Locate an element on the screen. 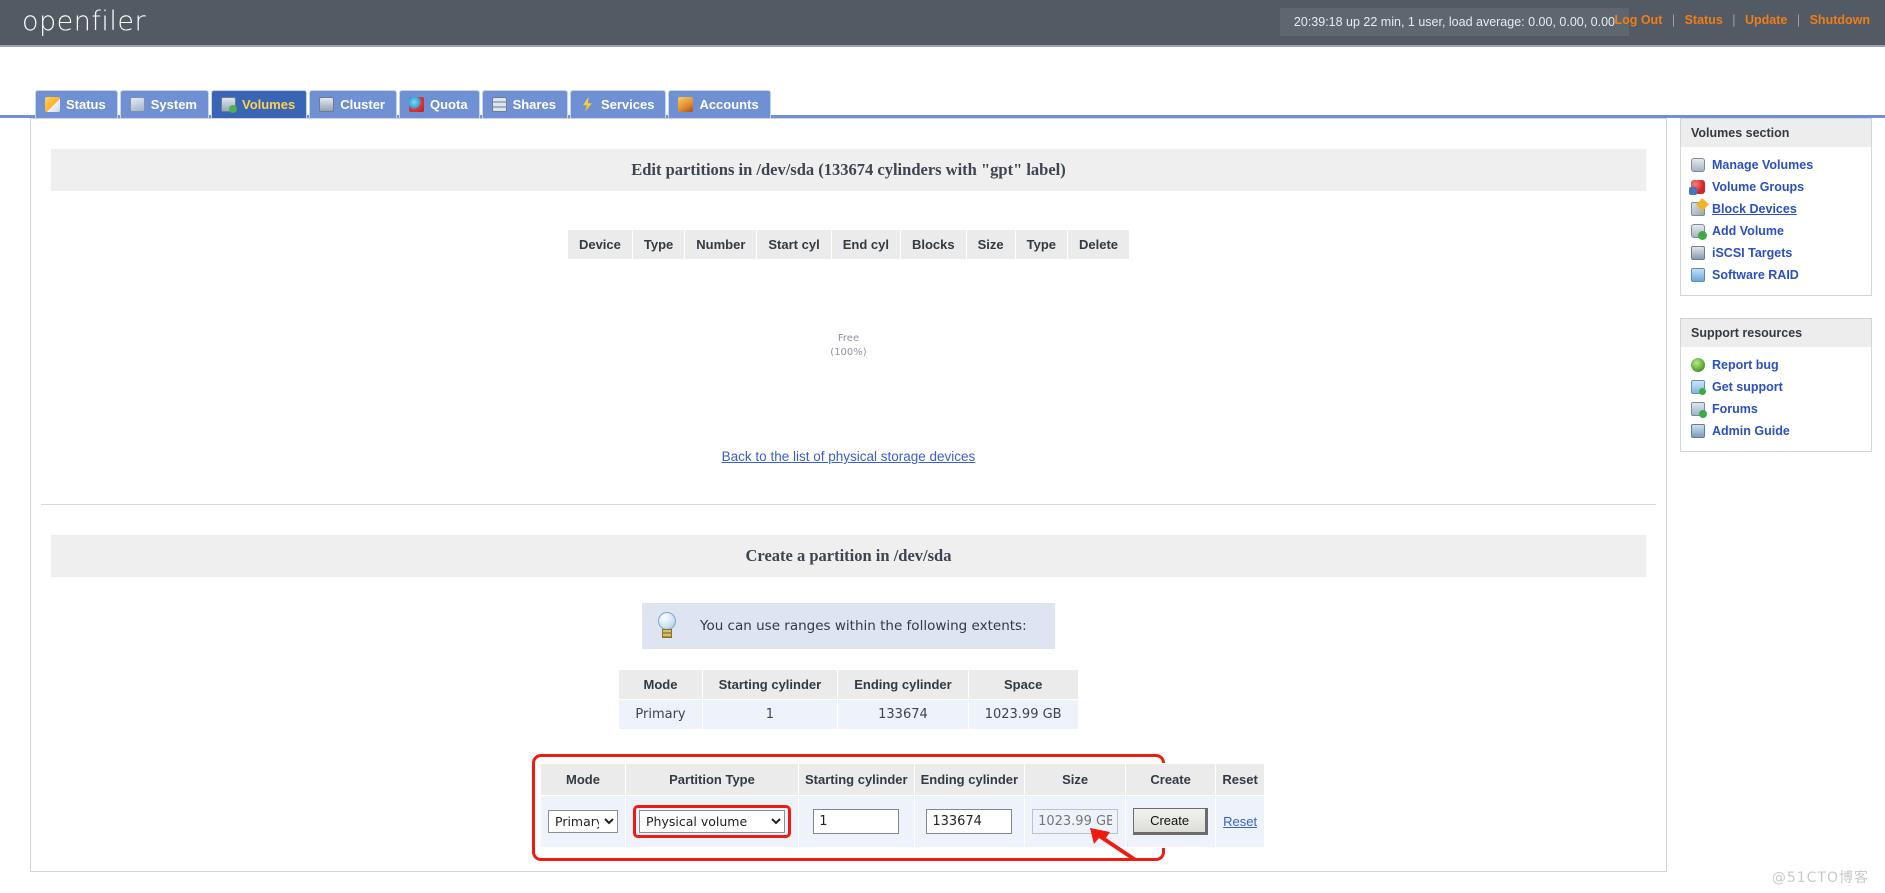 The height and width of the screenshot is (893, 1885). free-space-label: Free (100%) is located at coordinates (848, 345).